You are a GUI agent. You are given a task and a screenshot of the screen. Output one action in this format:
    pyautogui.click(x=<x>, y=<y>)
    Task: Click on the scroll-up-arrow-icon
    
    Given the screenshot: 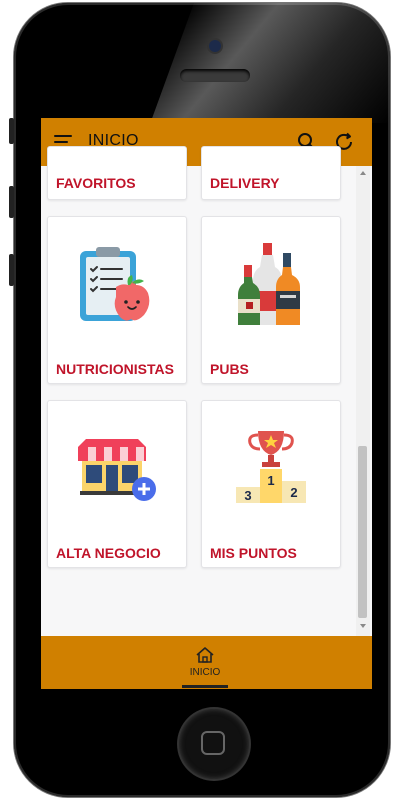 What is the action you would take?
    pyautogui.click(x=363, y=173)
    